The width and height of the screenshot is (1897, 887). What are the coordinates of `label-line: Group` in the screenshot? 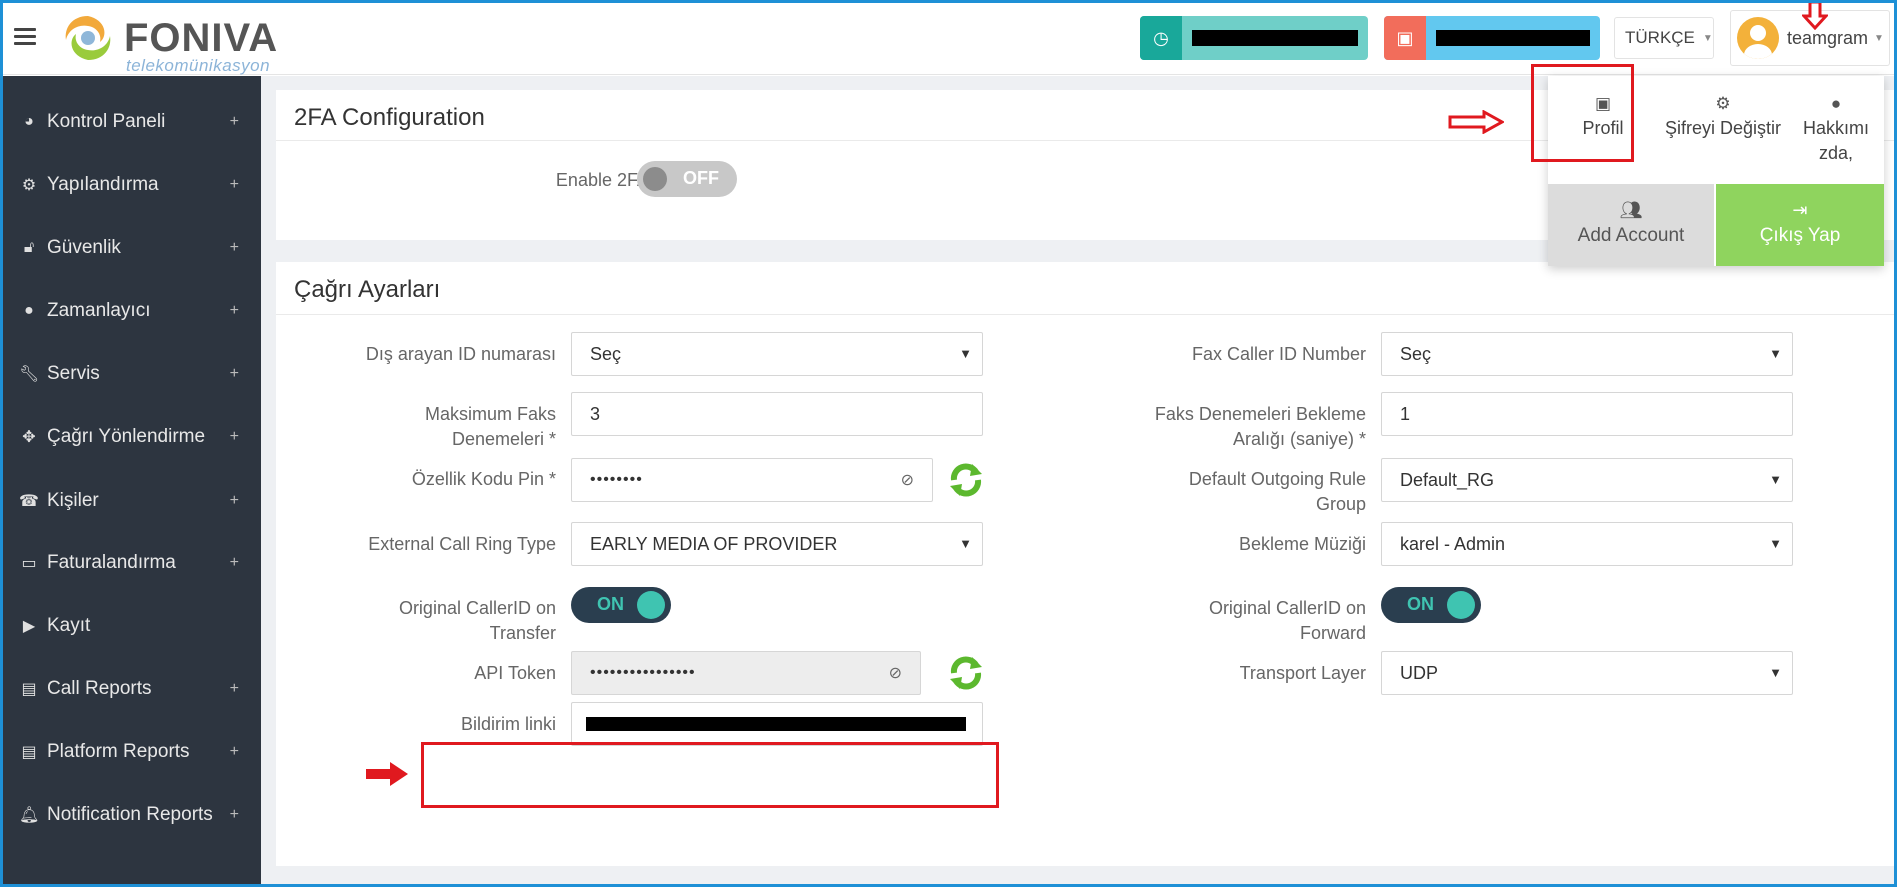 It's located at (1340, 504).